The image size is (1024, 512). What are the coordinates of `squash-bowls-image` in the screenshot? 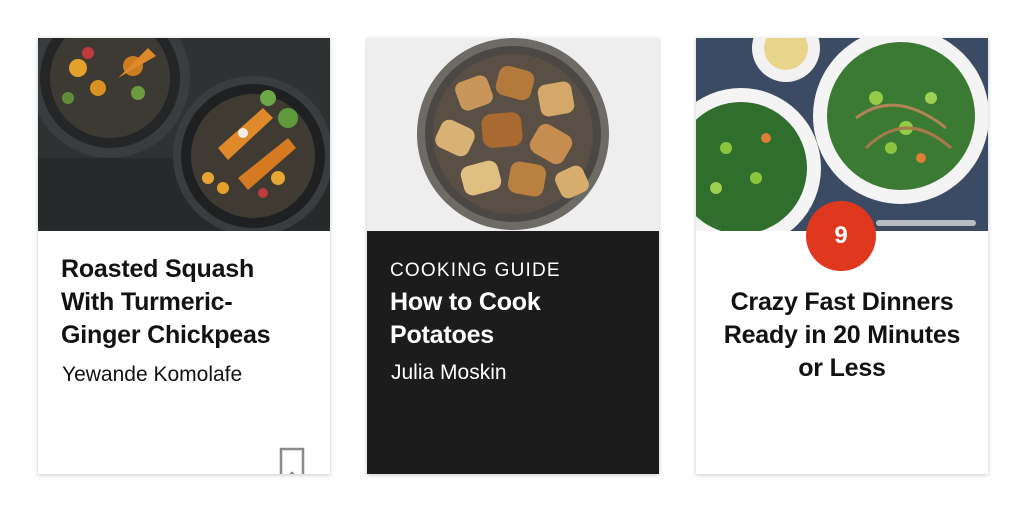 It's located at (184, 134).